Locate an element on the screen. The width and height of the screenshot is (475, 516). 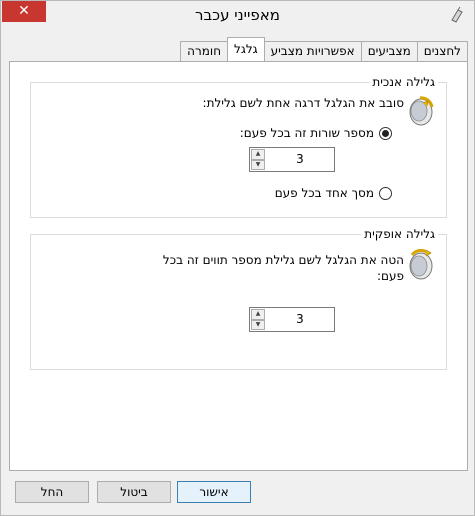
lines-value: 3 is located at coordinates (300, 159).